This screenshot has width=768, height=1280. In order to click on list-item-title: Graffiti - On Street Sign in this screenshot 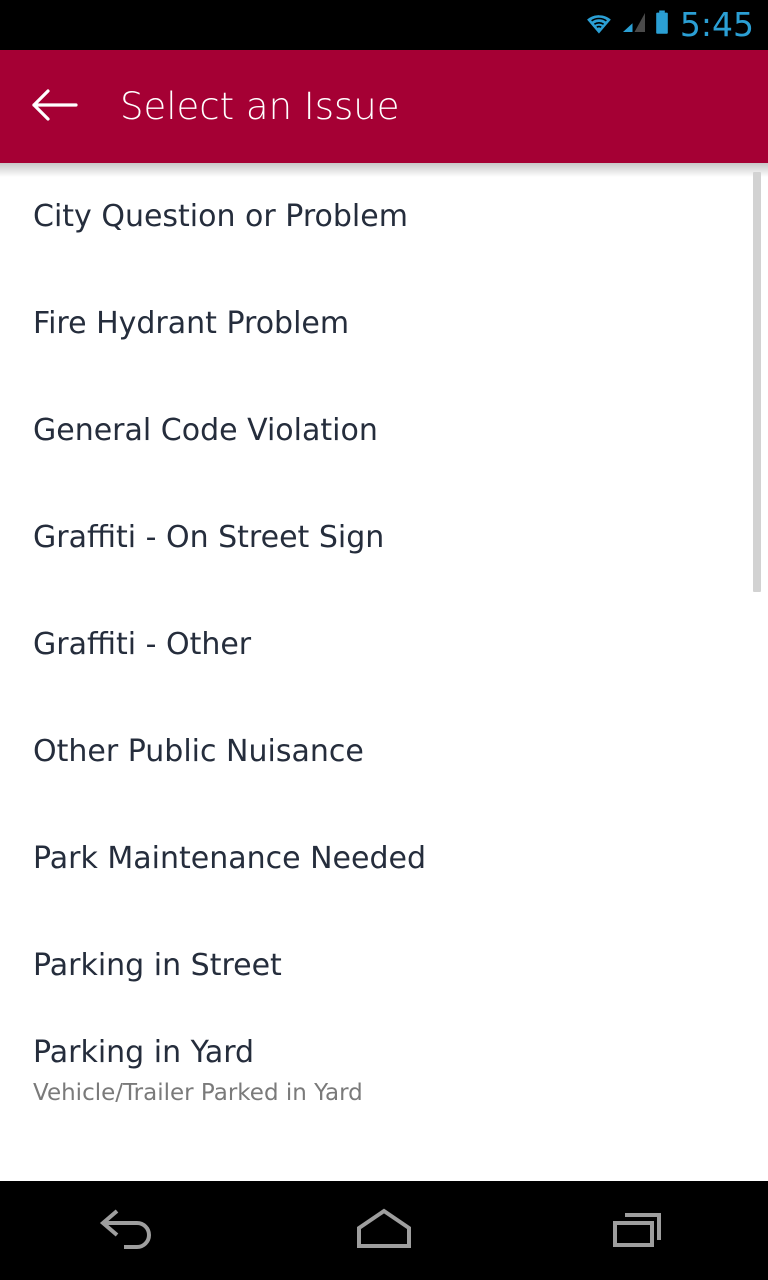, I will do `click(209, 537)`.